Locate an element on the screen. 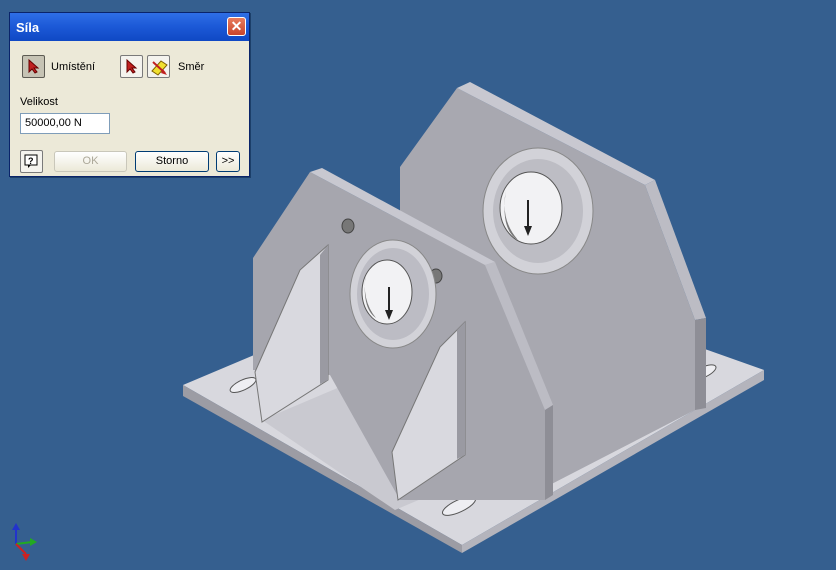 Image resolution: width=836 pixels, height=570 pixels. direction-select-button is located at coordinates (131, 66).